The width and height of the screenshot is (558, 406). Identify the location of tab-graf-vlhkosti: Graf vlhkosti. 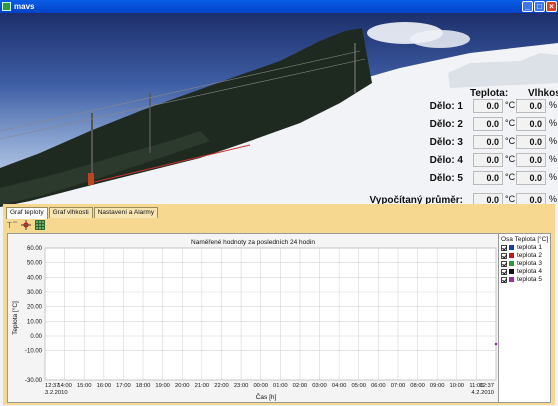
(70, 212).